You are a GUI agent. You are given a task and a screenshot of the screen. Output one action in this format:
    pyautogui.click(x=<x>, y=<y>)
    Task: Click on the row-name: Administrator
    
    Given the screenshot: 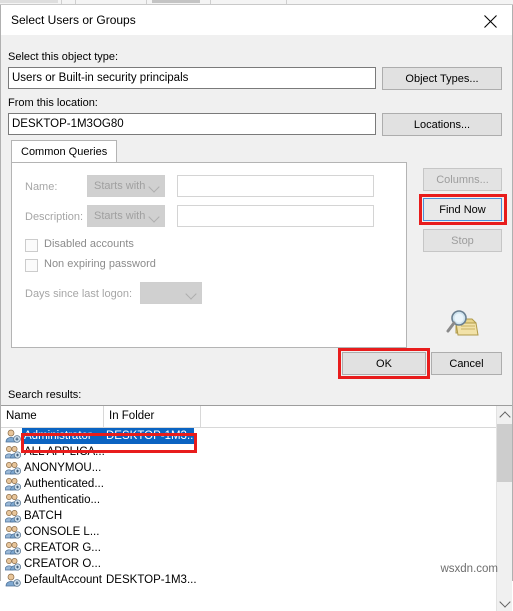 What is the action you would take?
    pyautogui.click(x=58, y=436)
    